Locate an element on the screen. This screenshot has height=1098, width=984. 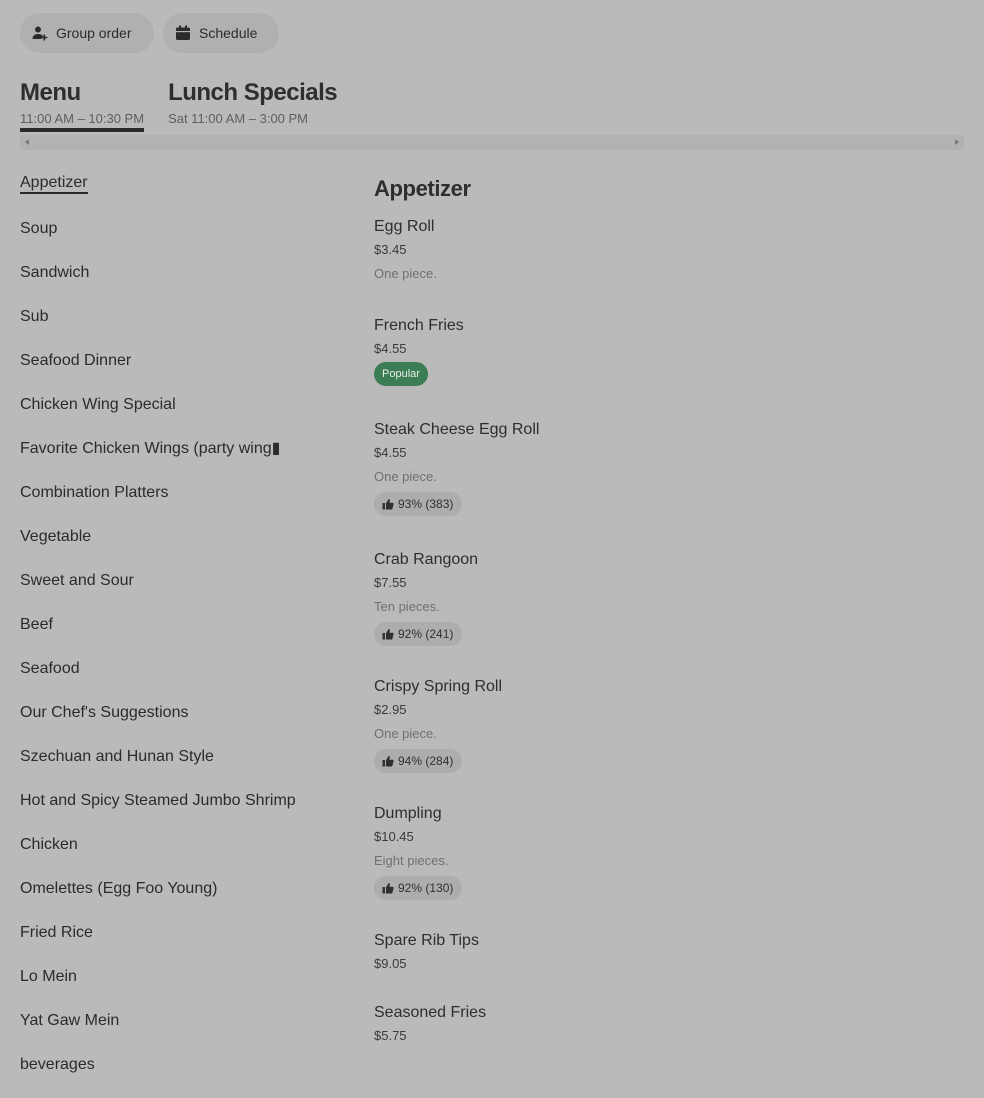
sidebar-category: Favorite Chicken Wings (party wing▮ is located at coordinates (170, 460).